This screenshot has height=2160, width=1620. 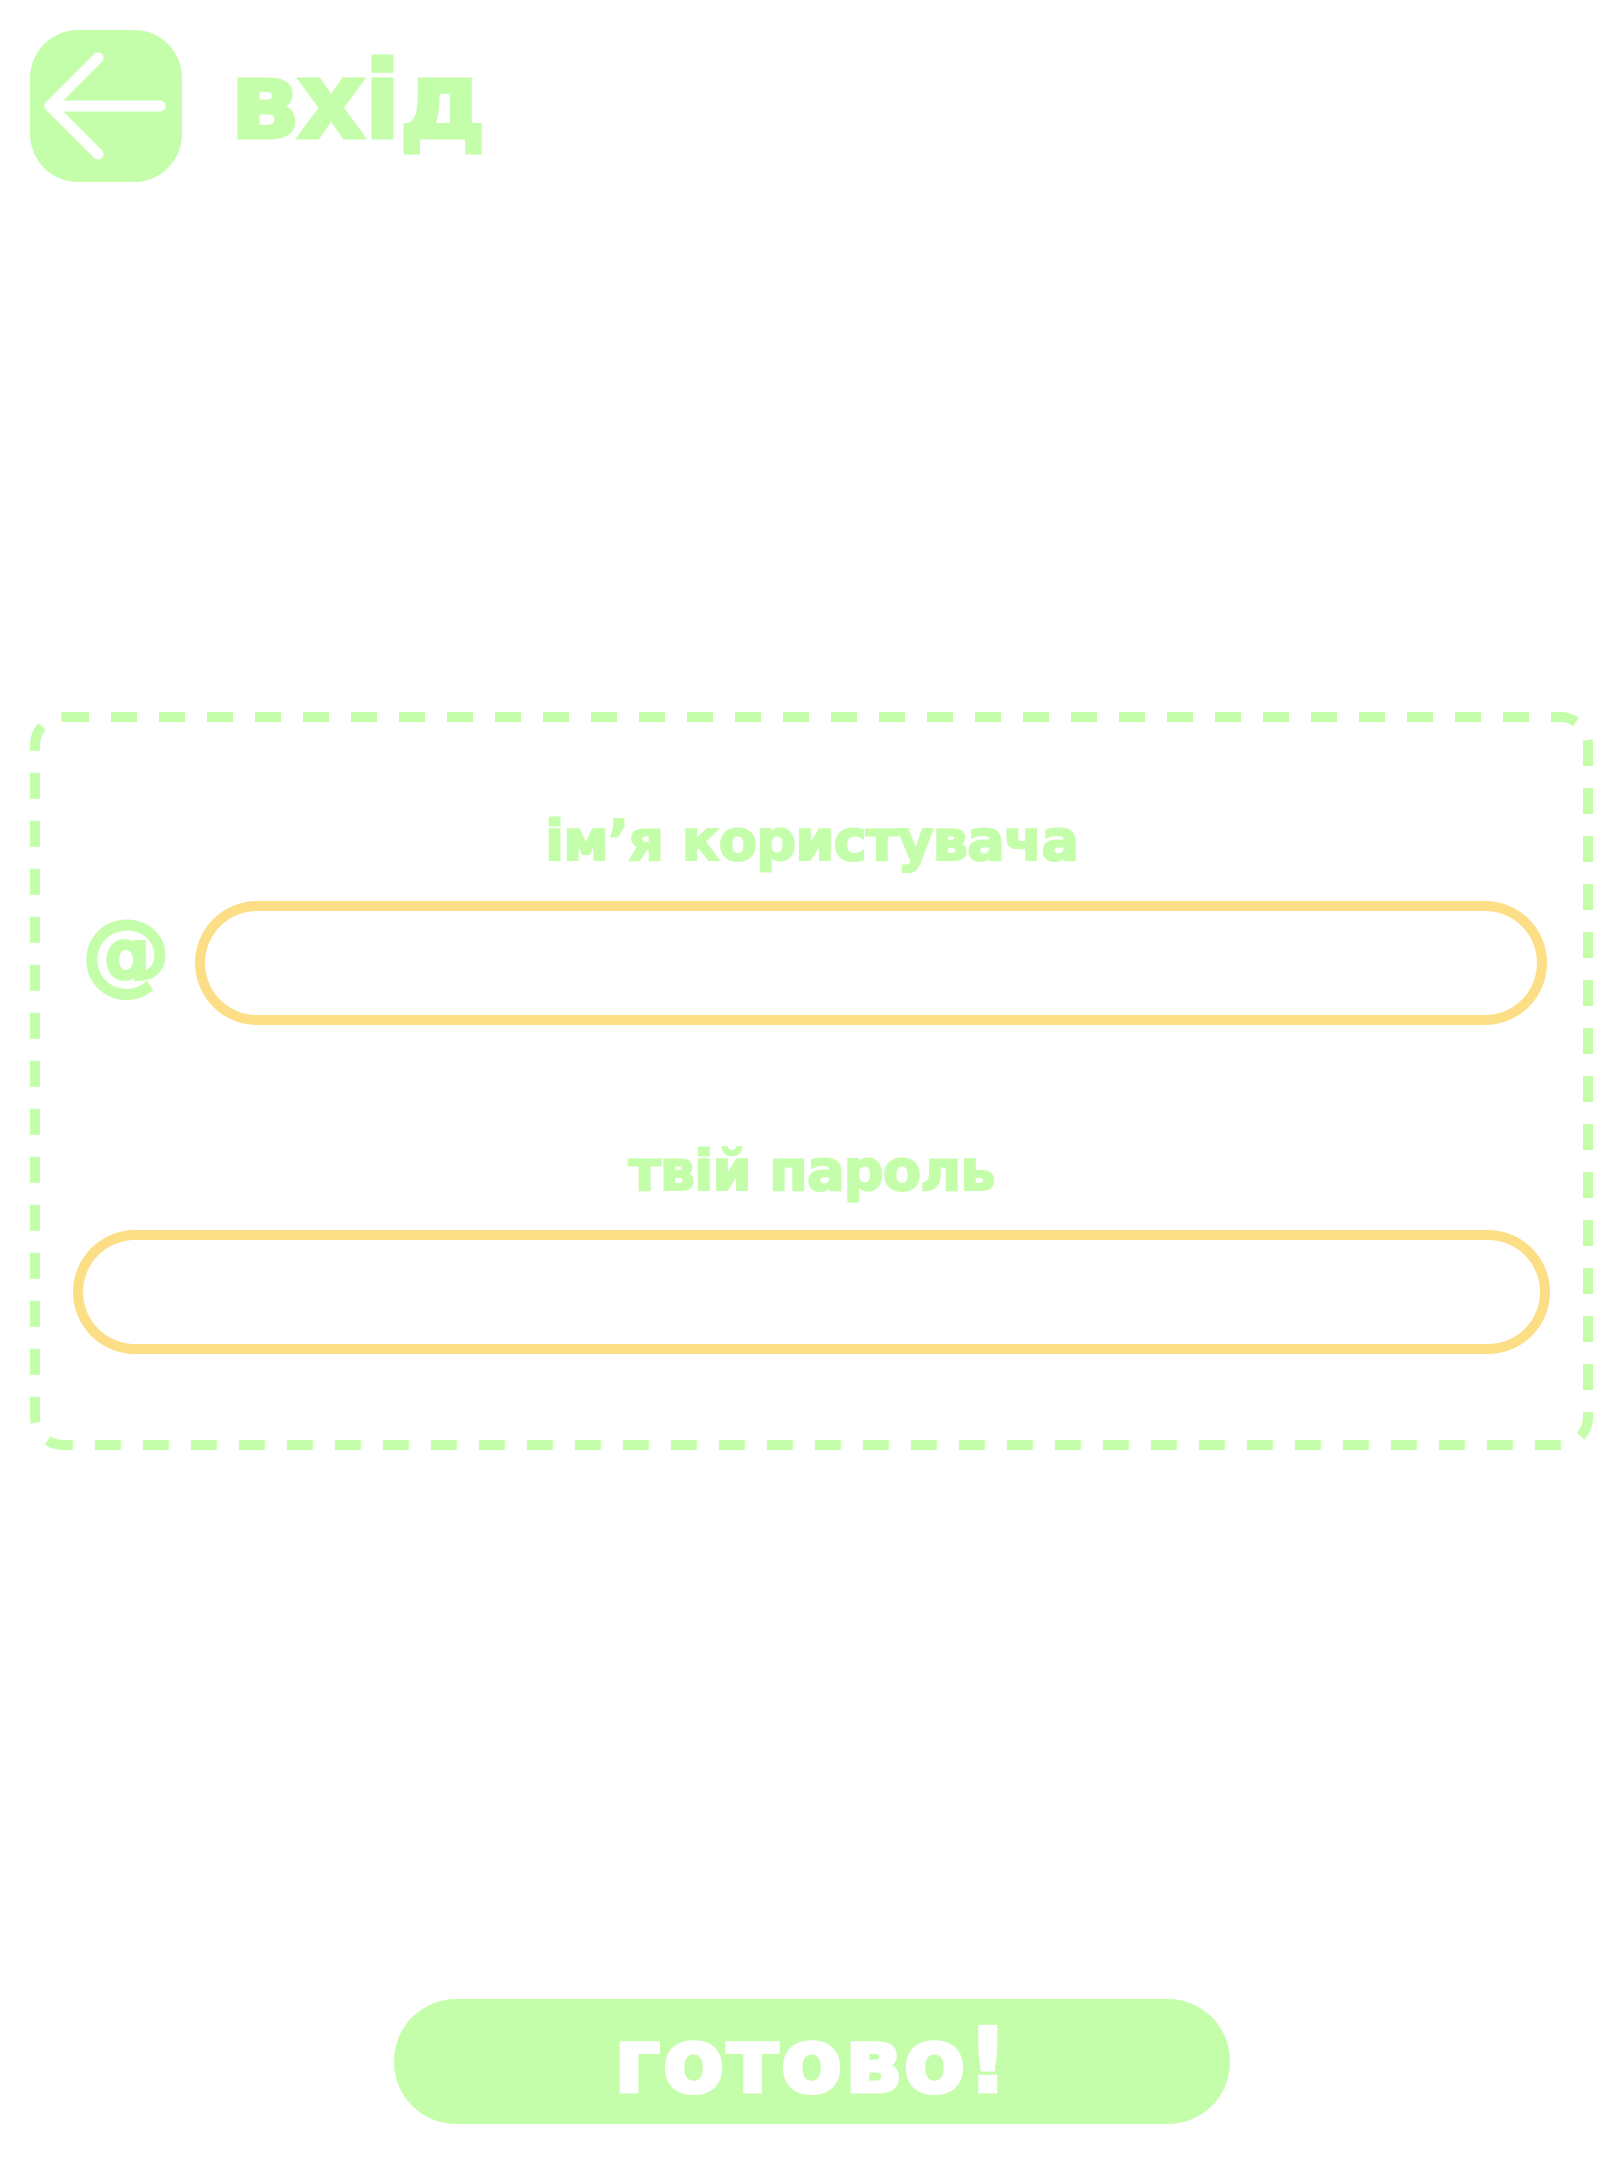 What do you see at coordinates (811, 1171) in the screenshot?
I see `password-label: твій пароль` at bounding box center [811, 1171].